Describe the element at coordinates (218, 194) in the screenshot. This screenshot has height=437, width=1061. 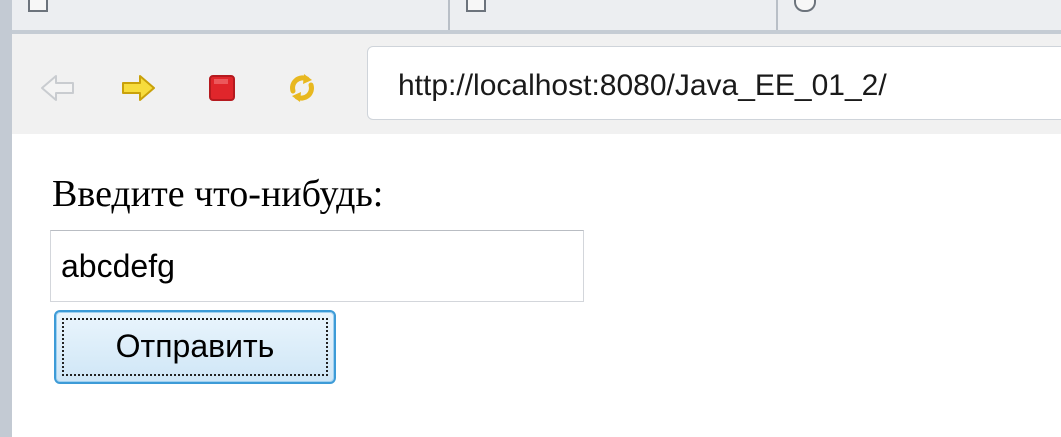
I see `prompt-label: Введите что-нибудь:` at that location.